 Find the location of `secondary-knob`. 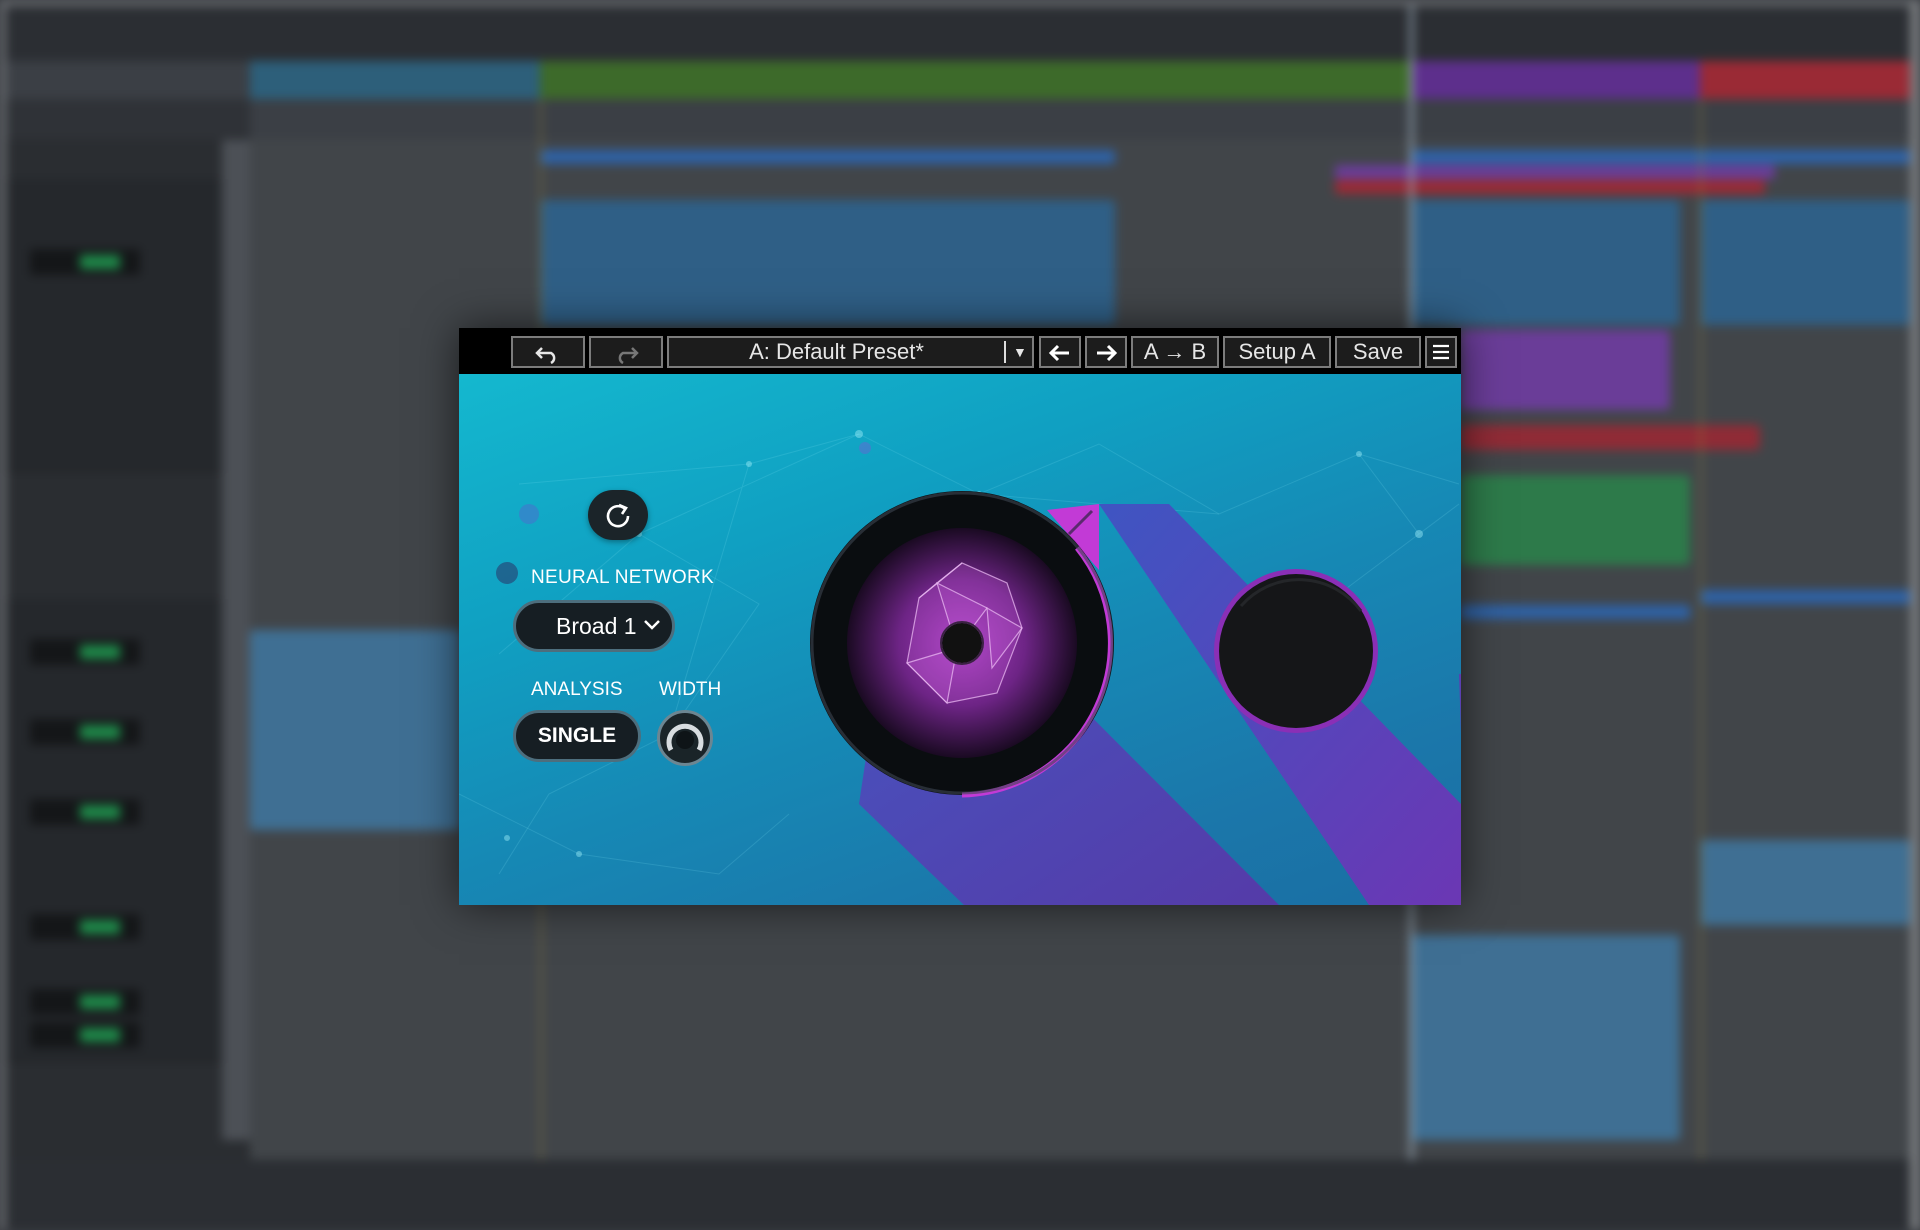

secondary-knob is located at coordinates (1296, 651).